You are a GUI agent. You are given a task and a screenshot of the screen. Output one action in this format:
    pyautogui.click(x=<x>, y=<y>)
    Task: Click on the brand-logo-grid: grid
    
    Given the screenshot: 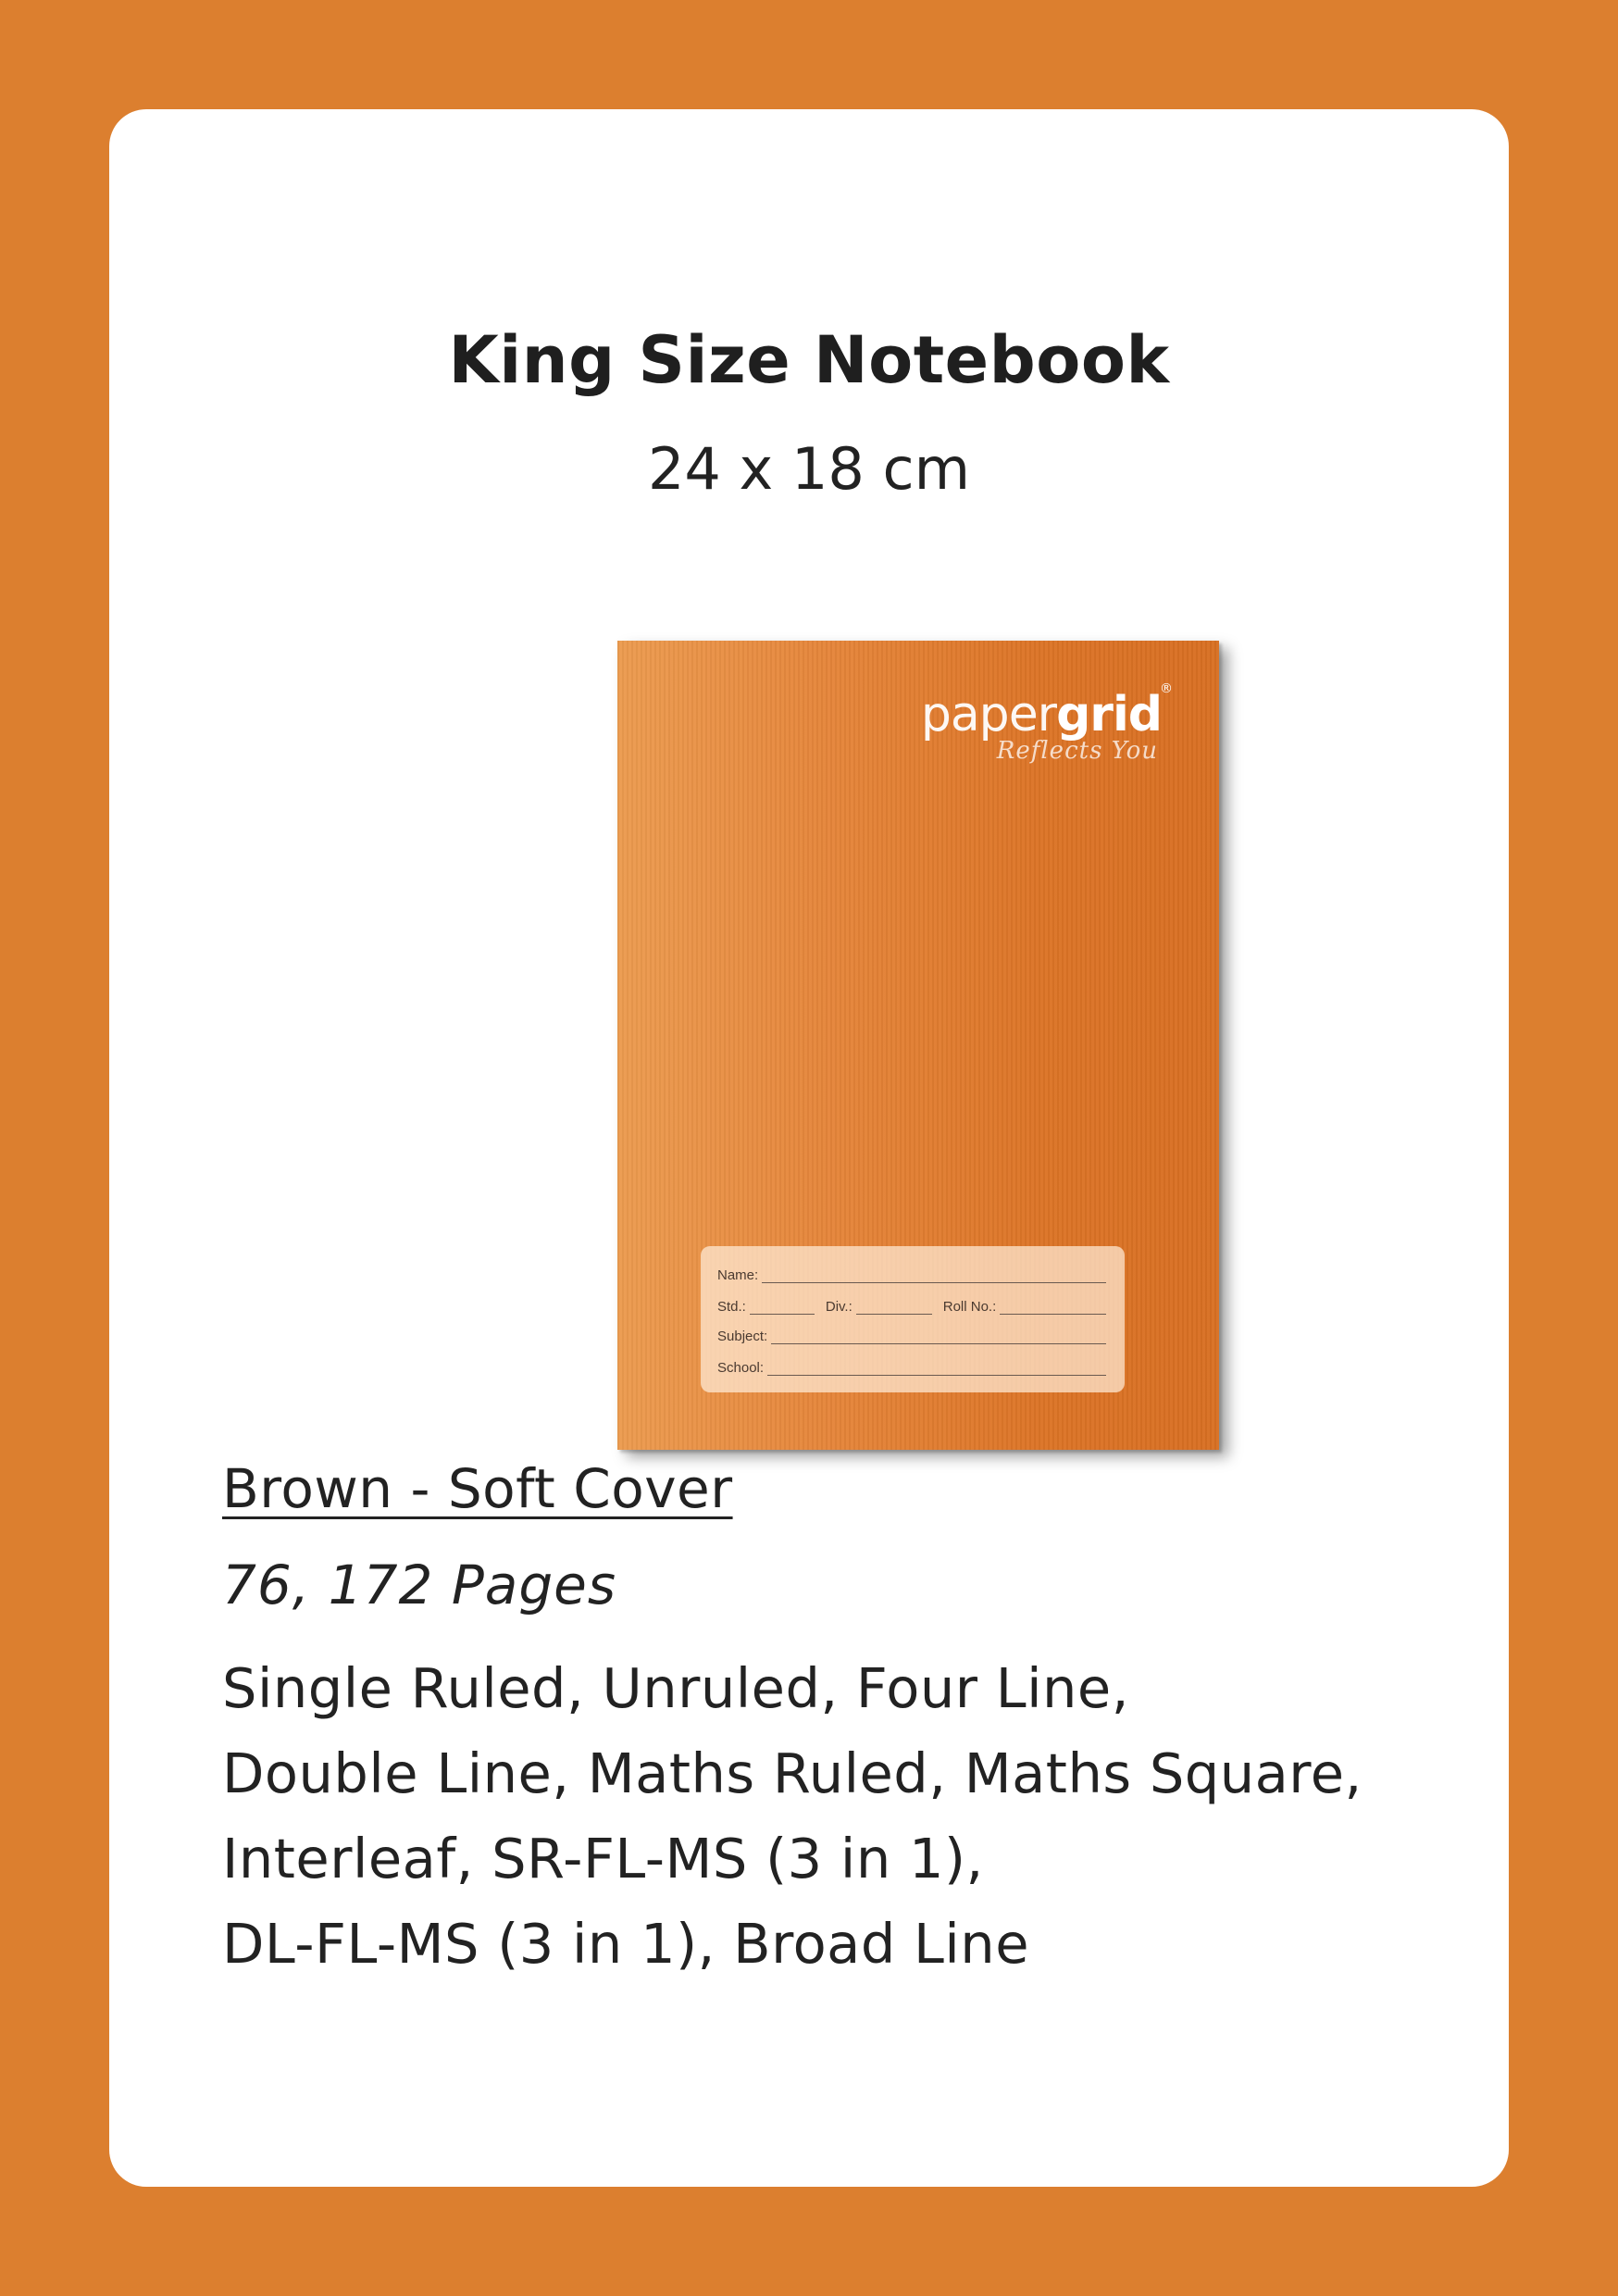 What is the action you would take?
    pyautogui.click(x=1109, y=714)
    